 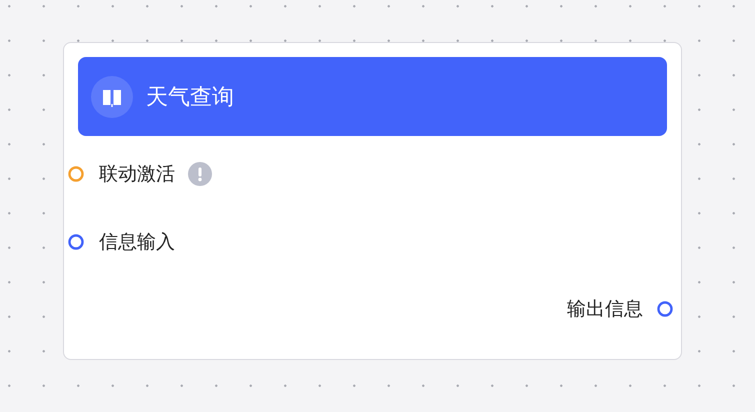 What do you see at coordinates (190, 98) in the screenshot?
I see `node-title: 天气查询` at bounding box center [190, 98].